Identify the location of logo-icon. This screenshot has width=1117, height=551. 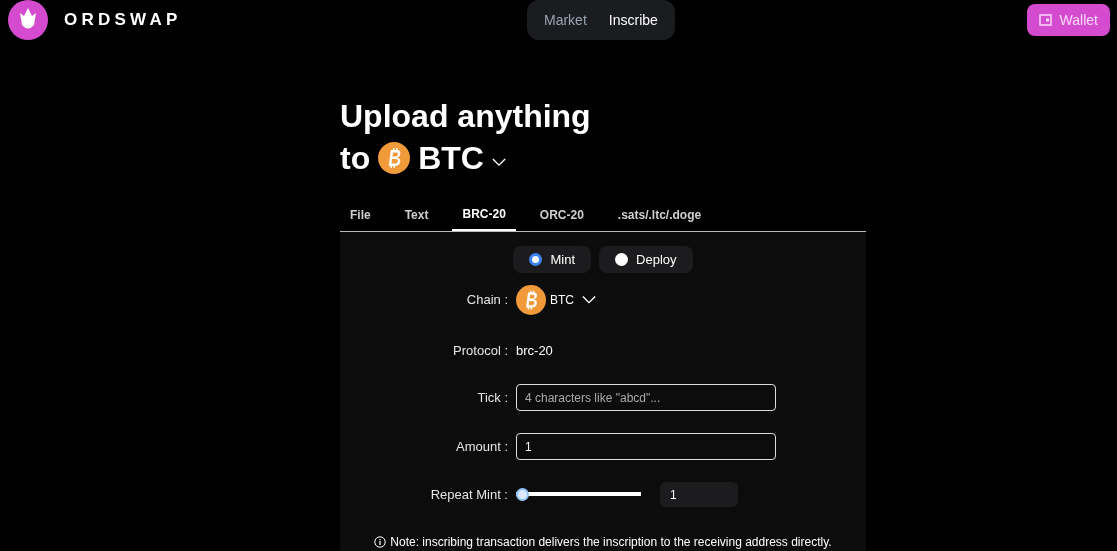
(28, 20).